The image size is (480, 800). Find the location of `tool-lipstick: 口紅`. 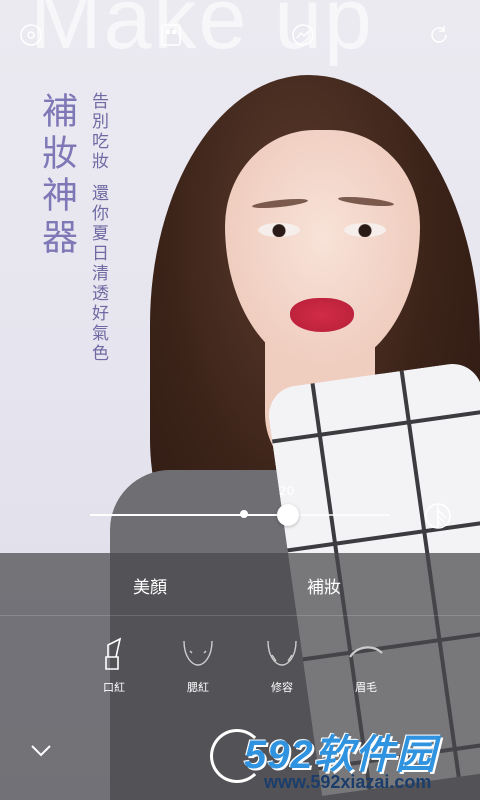

tool-lipstick: 口紅 is located at coordinates (114, 664).